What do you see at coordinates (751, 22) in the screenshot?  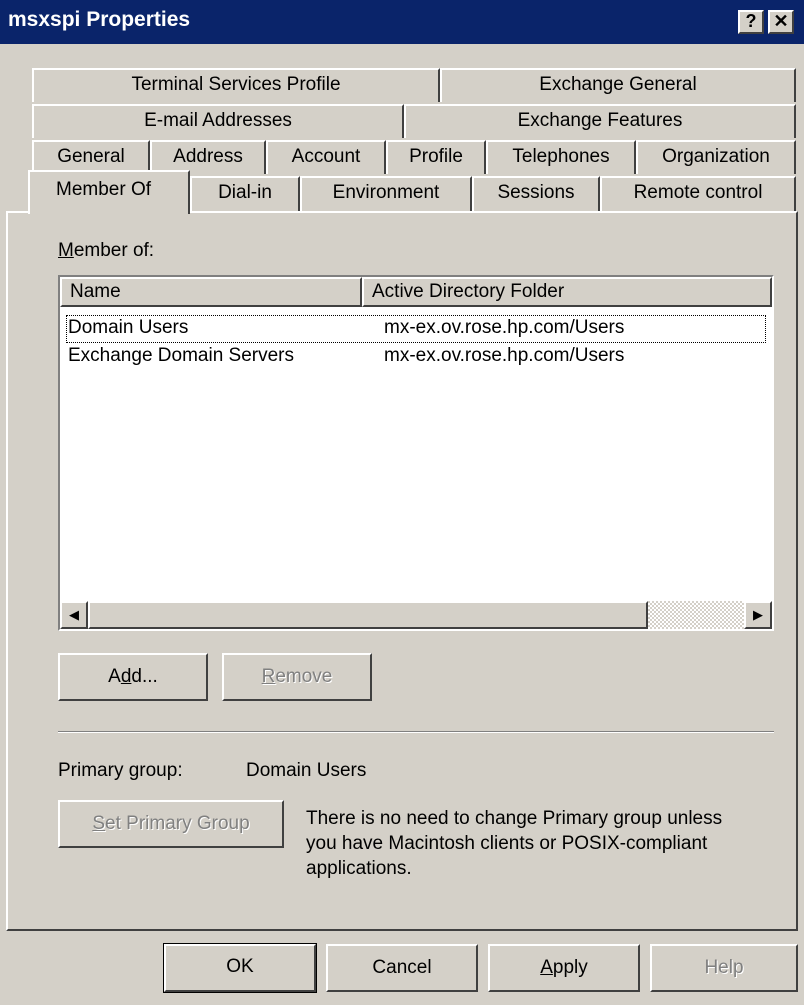 I see `help-icon: ?` at bounding box center [751, 22].